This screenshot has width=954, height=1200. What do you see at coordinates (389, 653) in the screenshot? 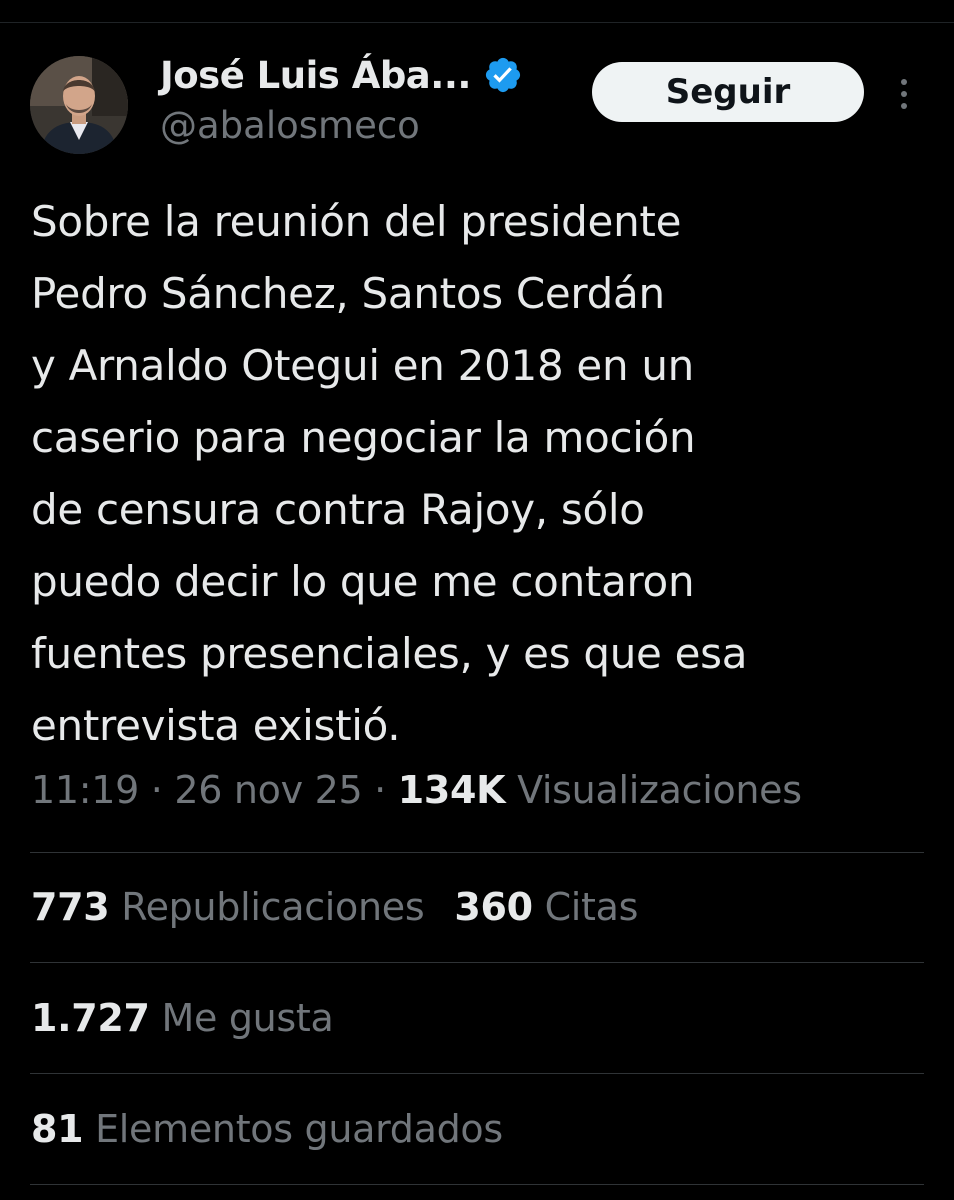
I see `tweet-text-line: fuentes presenciales, y es que esa` at bounding box center [389, 653].